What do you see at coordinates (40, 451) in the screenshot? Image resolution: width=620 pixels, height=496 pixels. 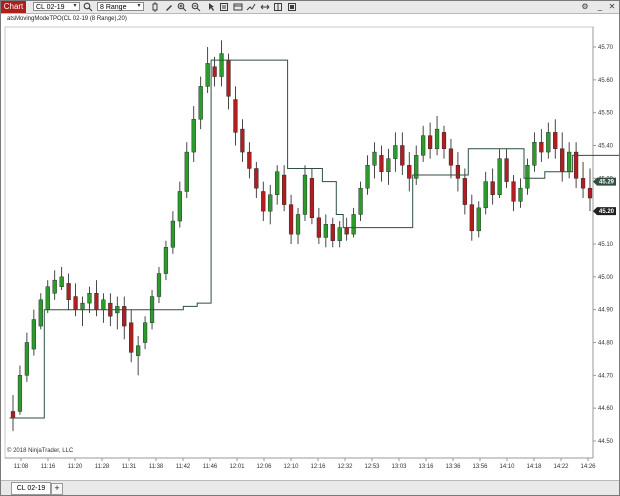 I see `copyright-text: © 2018 NinjaTrader, LLC` at bounding box center [40, 451].